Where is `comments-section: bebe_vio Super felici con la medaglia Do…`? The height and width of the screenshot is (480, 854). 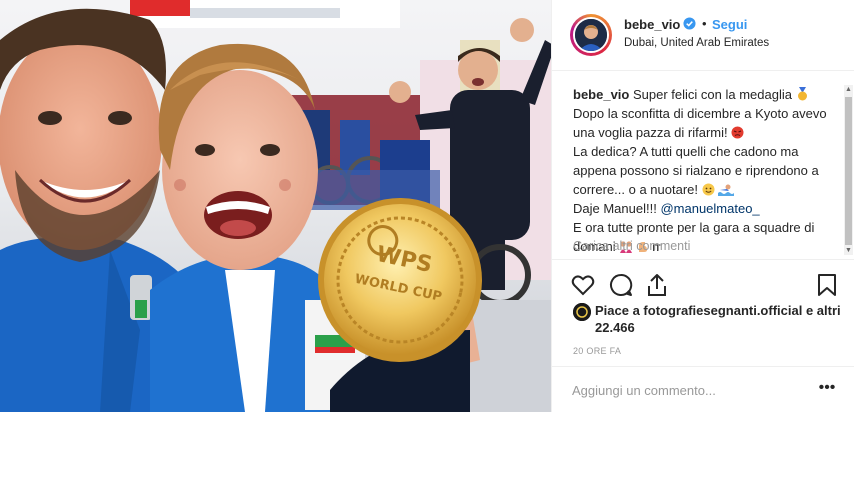 comments-section: bebe_vio Super felici con la medaglia Do… is located at coordinates (703, 165).